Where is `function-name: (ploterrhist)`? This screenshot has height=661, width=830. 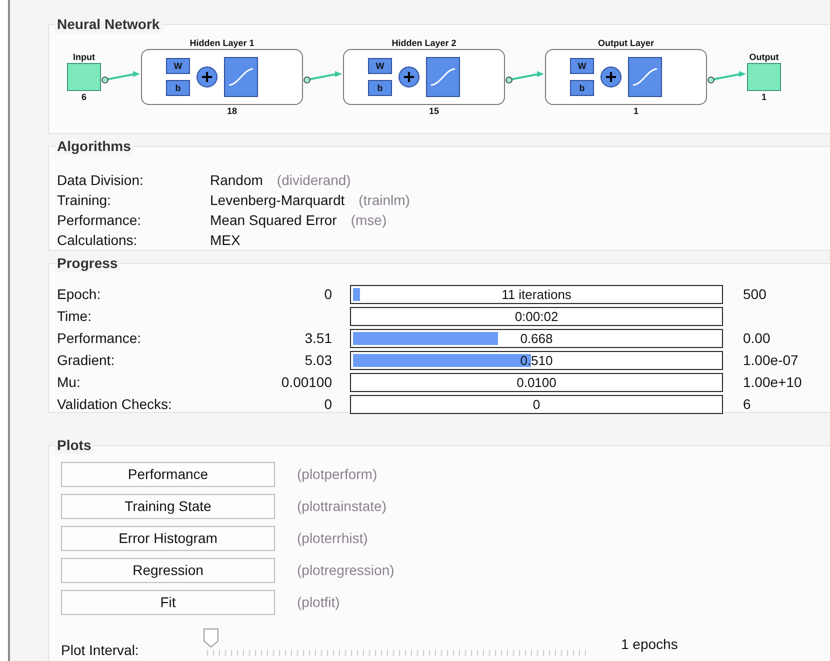
function-name: (ploterrhist) is located at coordinates (332, 538).